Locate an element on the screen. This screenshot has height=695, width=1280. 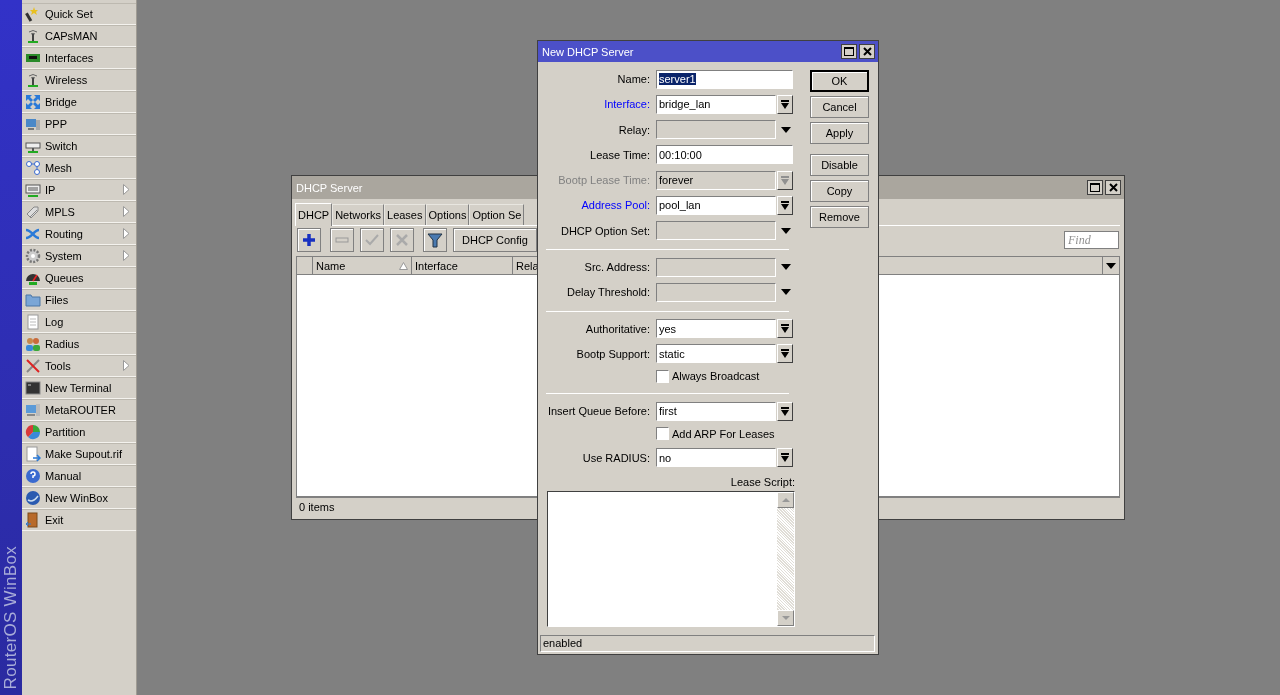
menu-item: IP is located at coordinates (79, 190).